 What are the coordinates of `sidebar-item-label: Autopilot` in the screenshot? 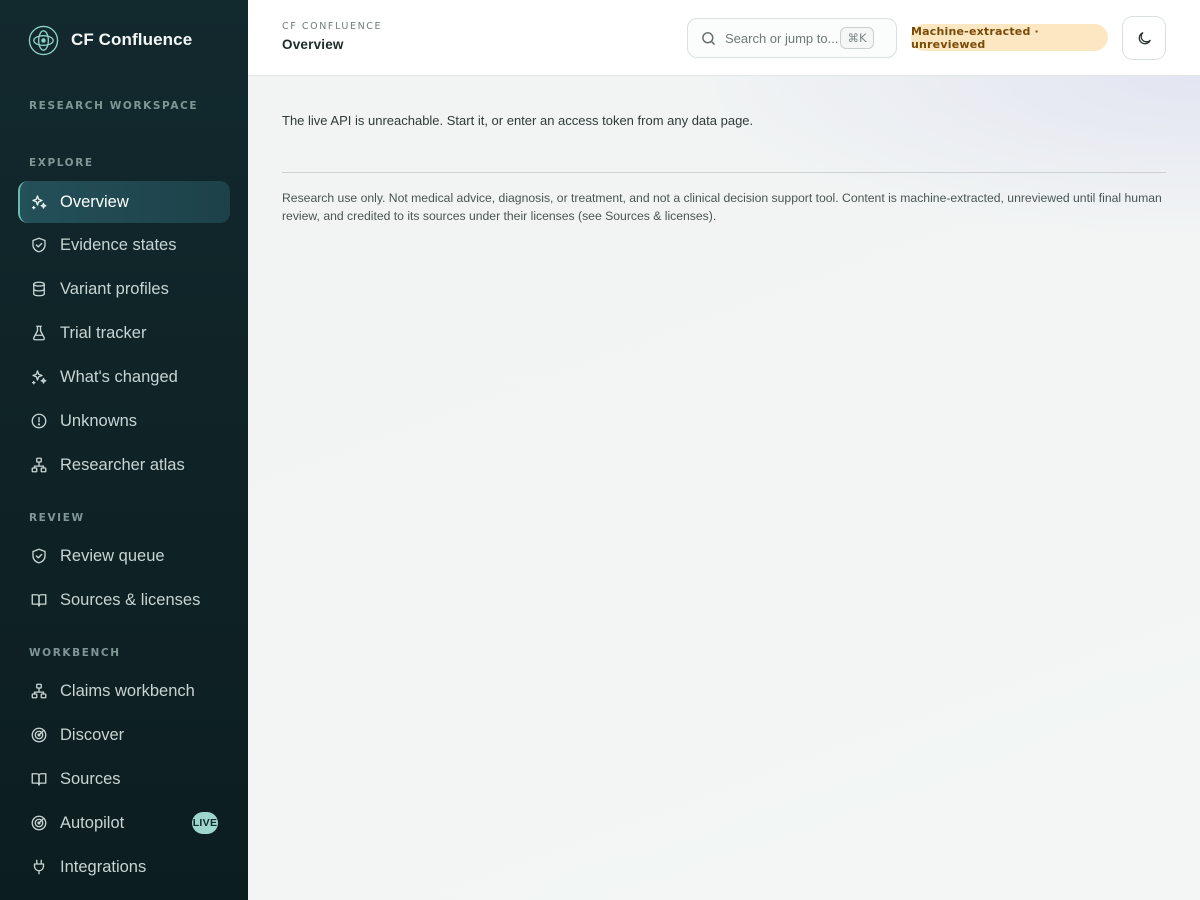 It's located at (92, 822).